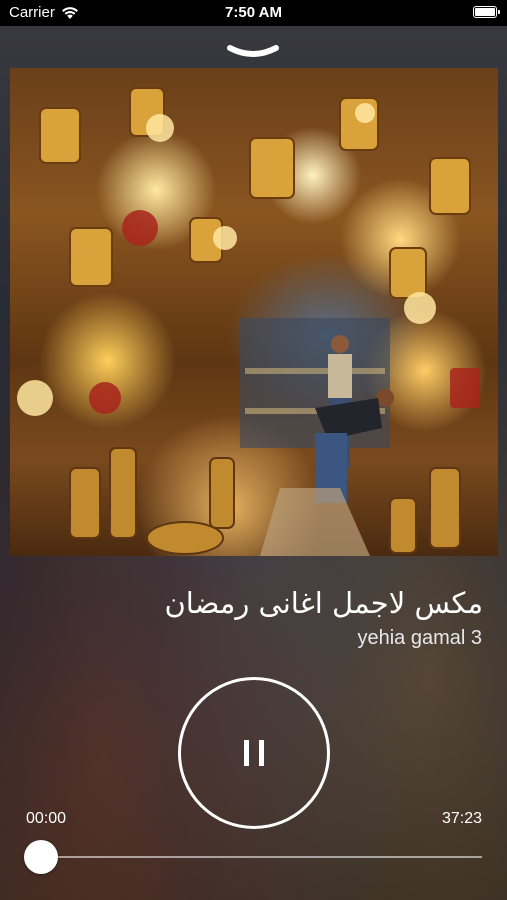 Image resolution: width=507 pixels, height=900 pixels. Describe the element at coordinates (261, 753) in the screenshot. I see `pause-bar-right` at that location.